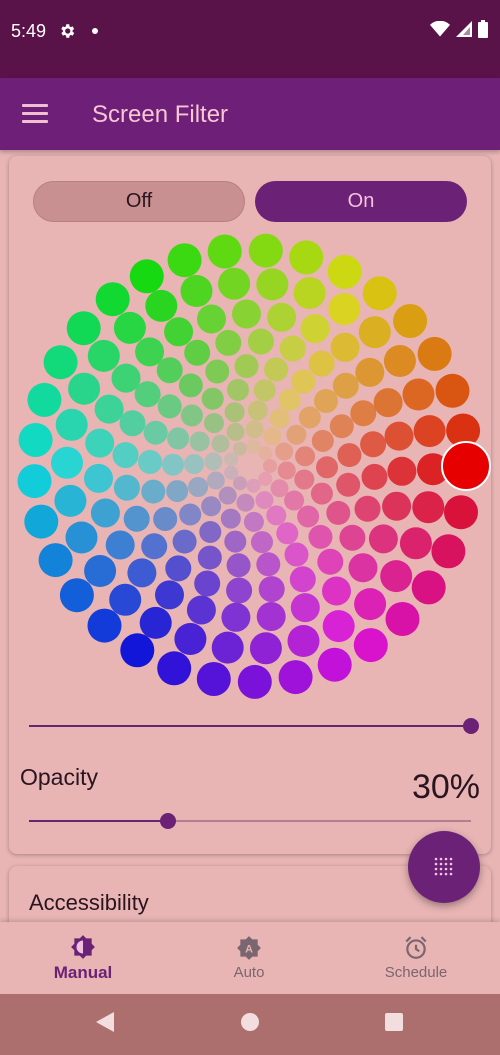  What do you see at coordinates (249, 958) in the screenshot?
I see `nav-auto: A Auto` at bounding box center [249, 958].